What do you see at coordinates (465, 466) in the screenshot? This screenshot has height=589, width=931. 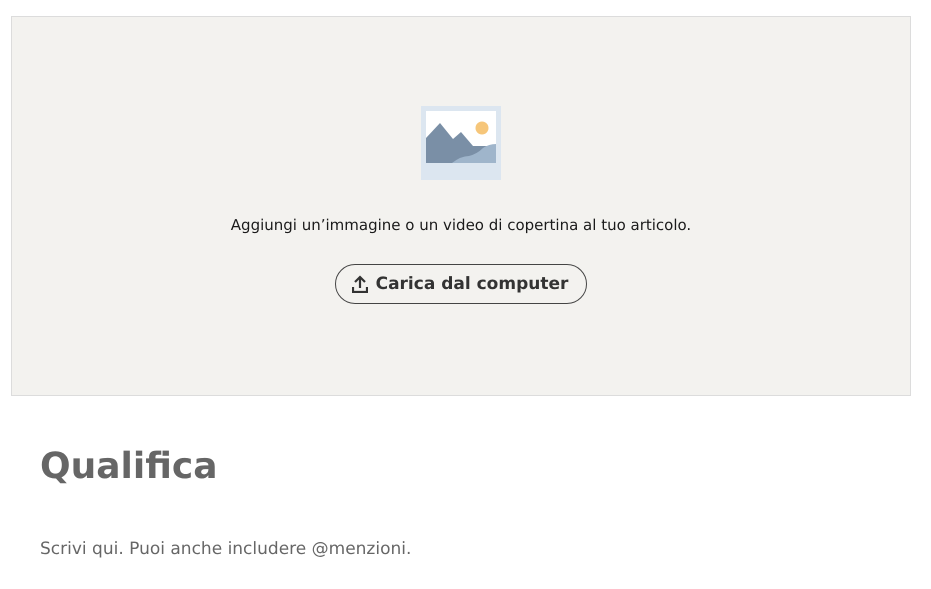 I see `title-field: Qualifica` at bounding box center [465, 466].